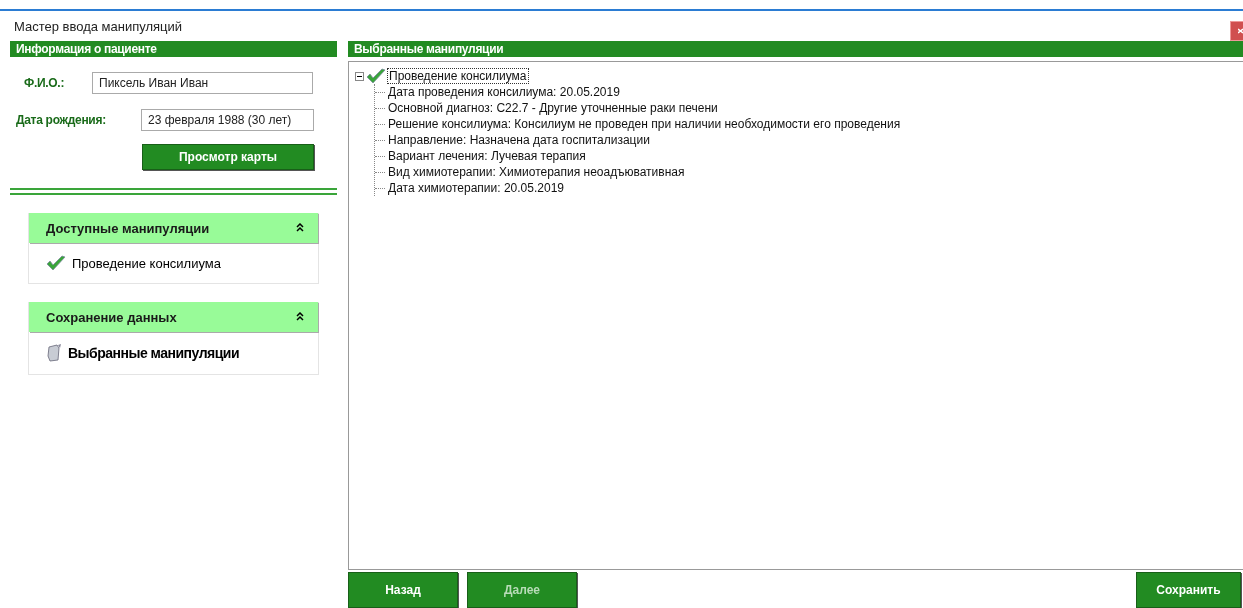 This screenshot has height=608, width=1243. What do you see at coordinates (487, 156) in the screenshot?
I see `tree-node: Вариант лечения: Лучевая терапия` at bounding box center [487, 156].